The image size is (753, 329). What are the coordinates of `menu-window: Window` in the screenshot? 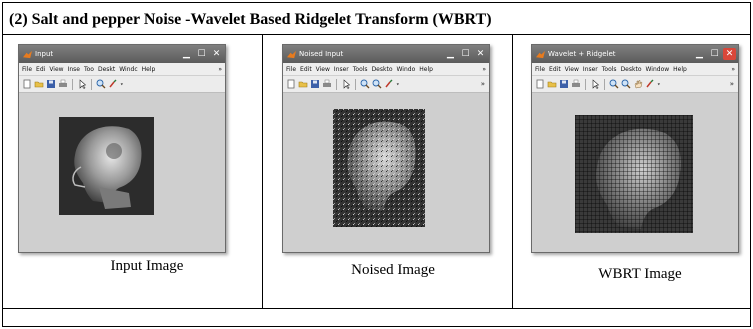 It's located at (658, 69).